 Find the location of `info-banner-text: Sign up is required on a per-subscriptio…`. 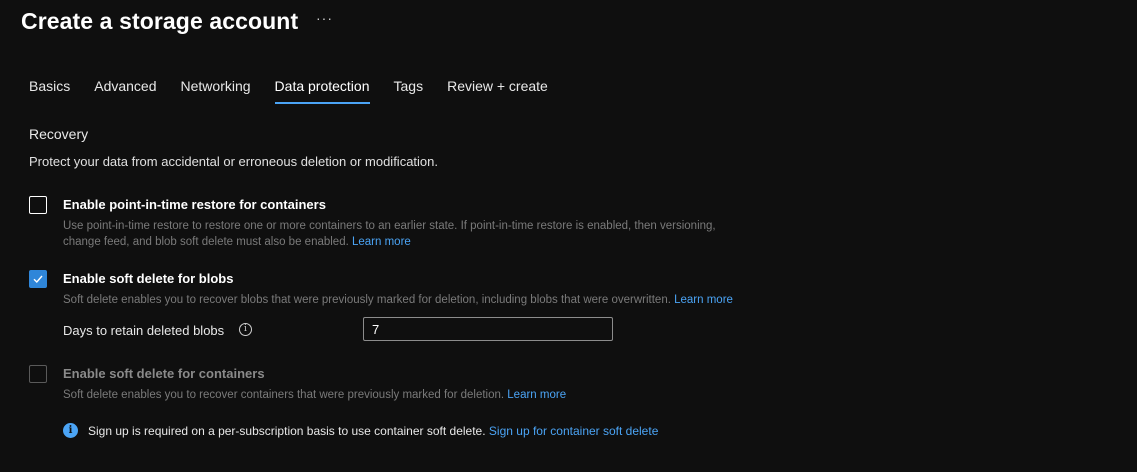

info-banner-text: Sign up is required on a per-subscriptio… is located at coordinates (287, 431).